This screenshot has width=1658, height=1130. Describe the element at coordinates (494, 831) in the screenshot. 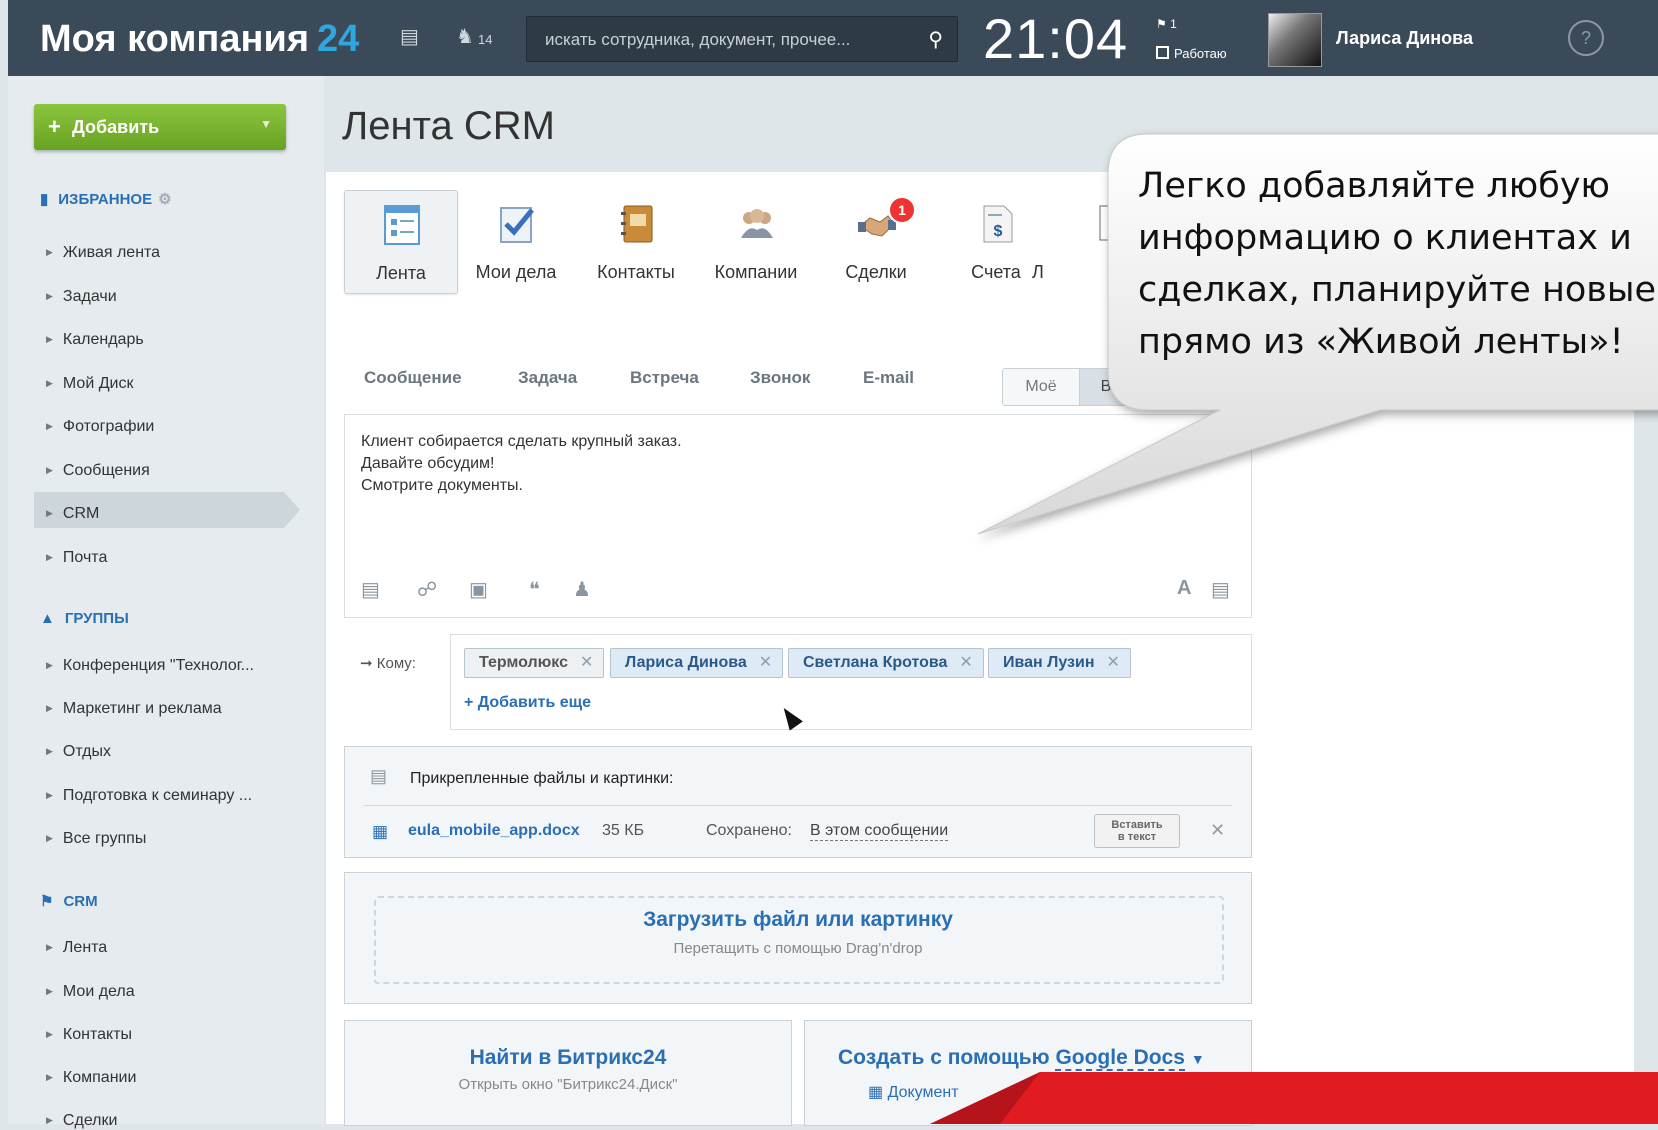

I see `file-link: eula_mobile_app.docx` at that location.